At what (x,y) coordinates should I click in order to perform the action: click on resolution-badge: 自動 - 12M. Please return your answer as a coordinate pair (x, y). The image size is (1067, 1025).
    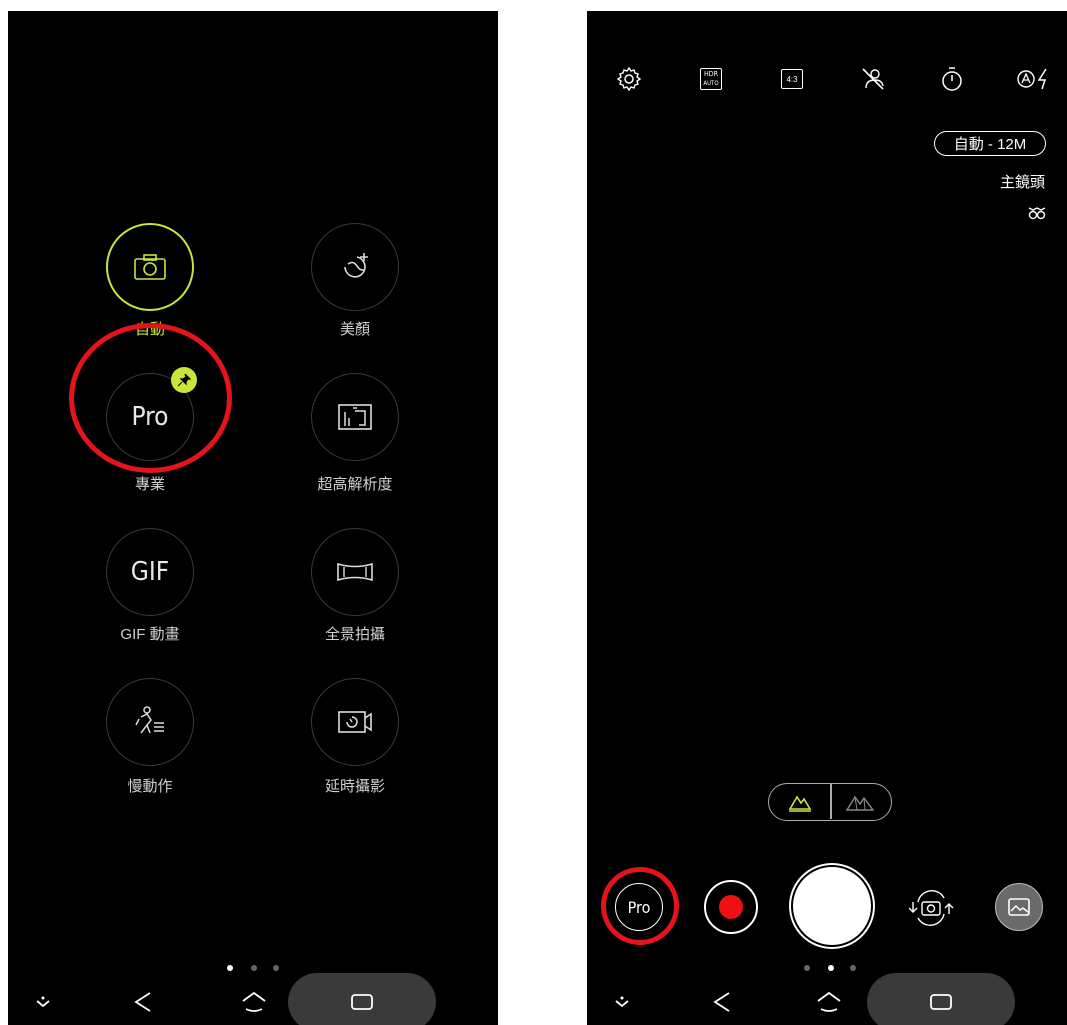
    Looking at the image, I should click on (990, 143).